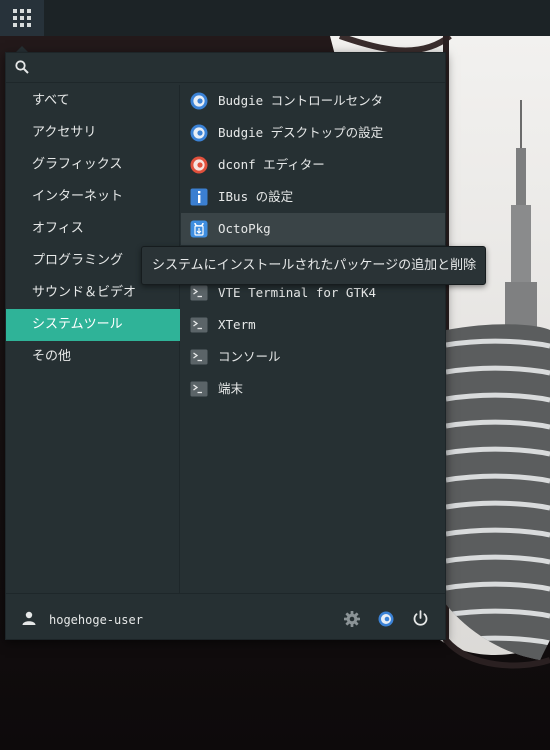 Image resolution: width=550 pixels, height=750 pixels. What do you see at coordinates (93, 325) in the screenshot?
I see `category-system-tools: システムツール` at bounding box center [93, 325].